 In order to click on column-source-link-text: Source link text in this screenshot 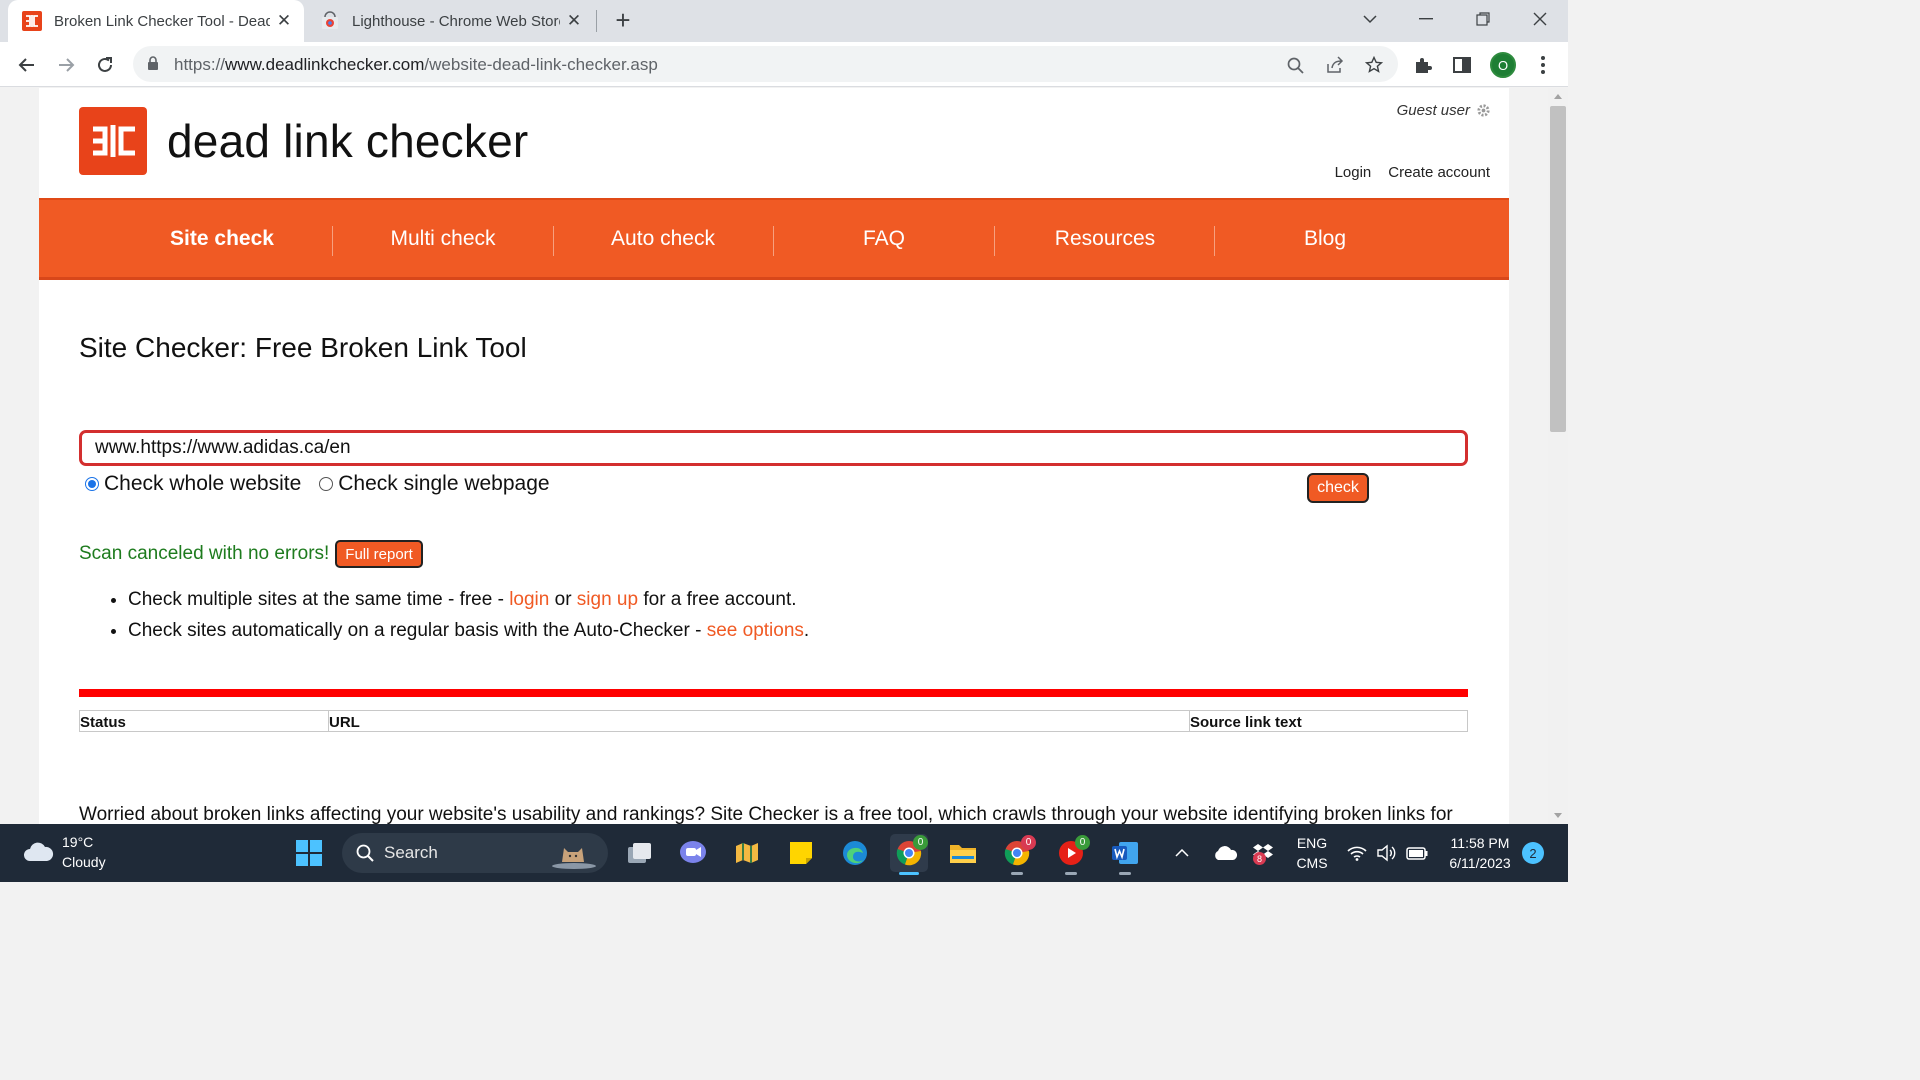, I will do `click(1328, 721)`.